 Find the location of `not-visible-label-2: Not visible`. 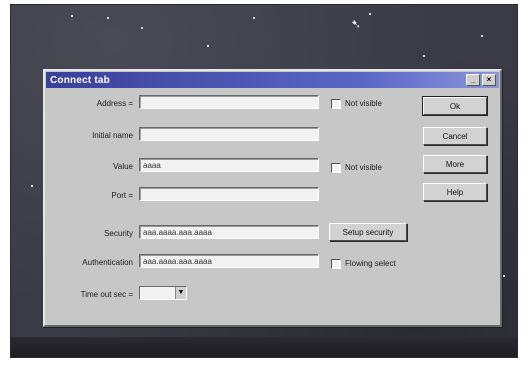

not-visible-label-2: Not visible is located at coordinates (363, 167).